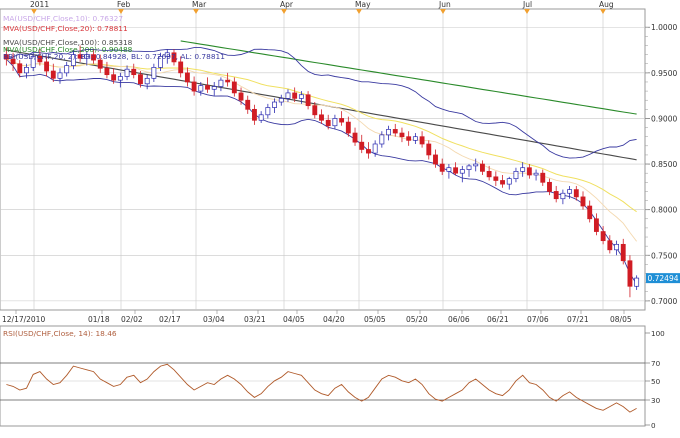  What do you see at coordinates (294, 319) in the screenshot?
I see `date-tick-label: 04/05` at bounding box center [294, 319].